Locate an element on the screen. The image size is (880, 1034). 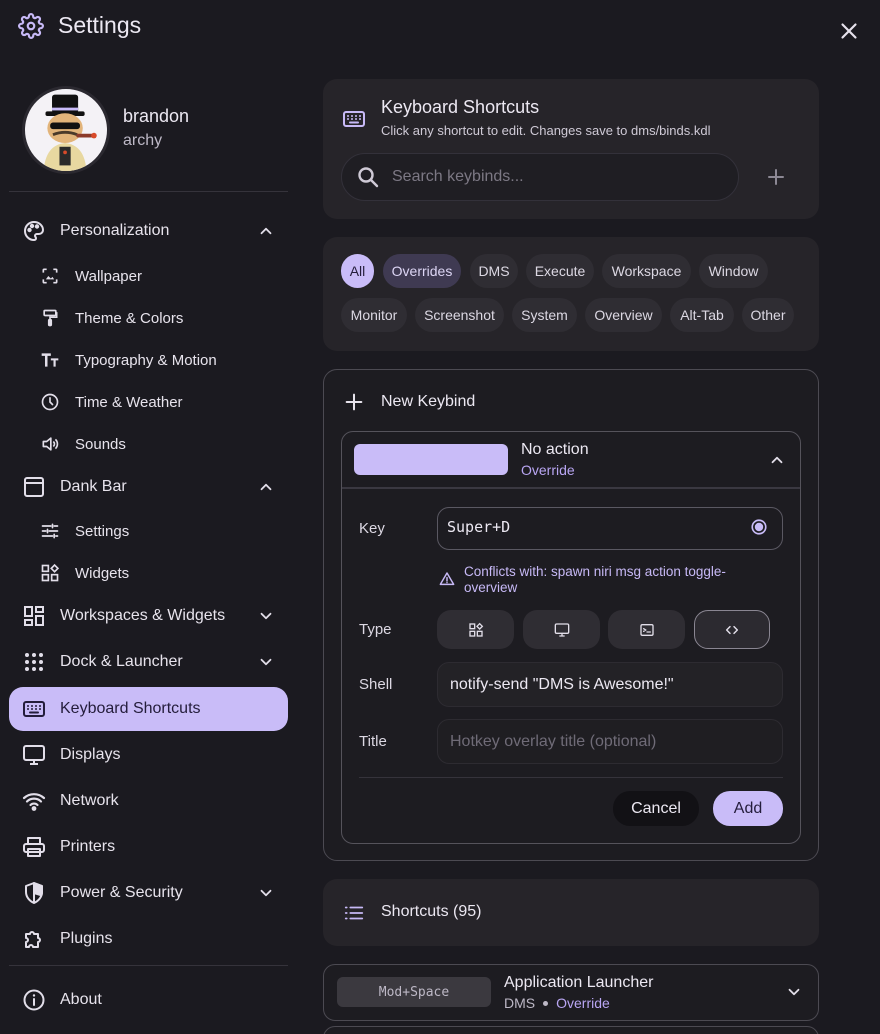
type-spawn-button is located at coordinates (646, 629).